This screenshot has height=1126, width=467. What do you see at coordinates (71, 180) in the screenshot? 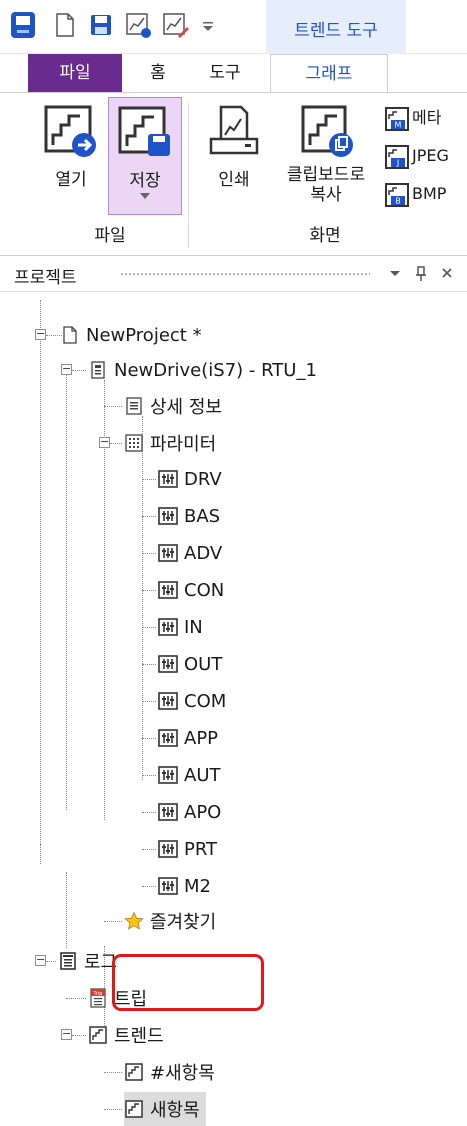
I see `open-label: 열기` at bounding box center [71, 180].